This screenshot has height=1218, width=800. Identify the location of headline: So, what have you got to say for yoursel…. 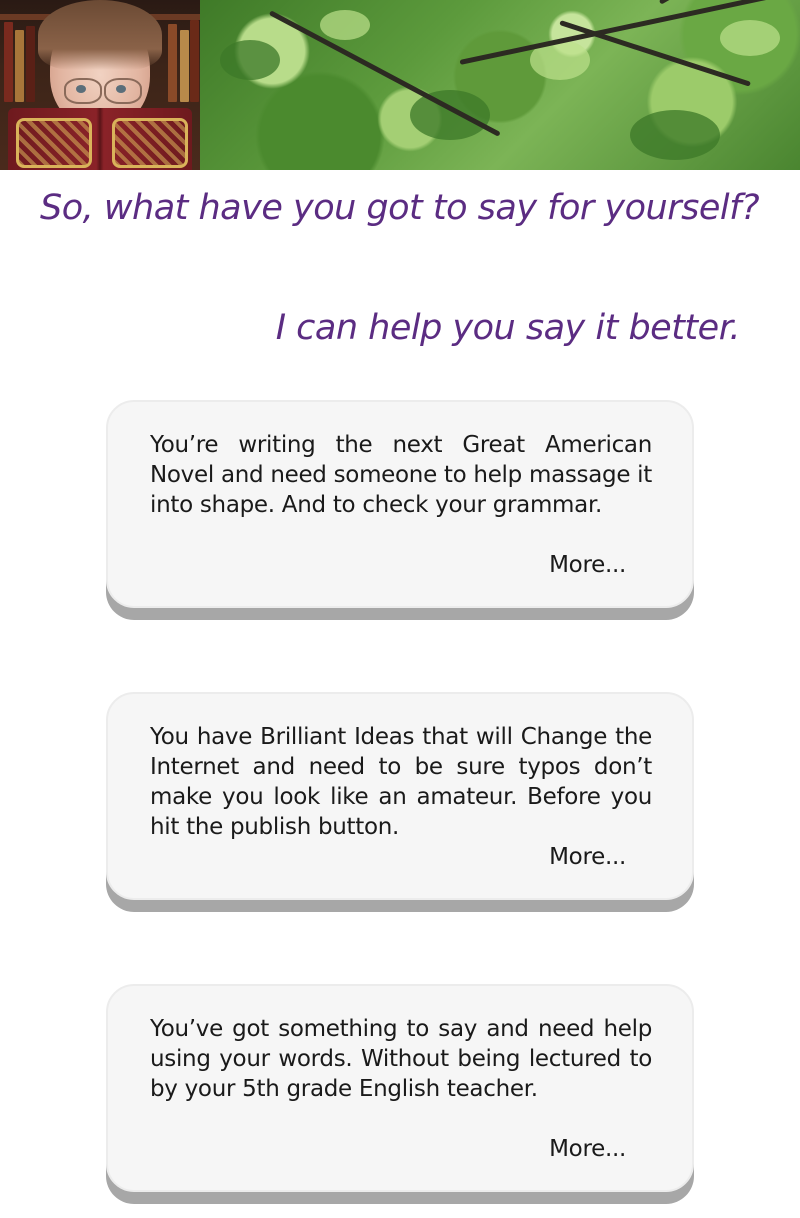
(400, 208).